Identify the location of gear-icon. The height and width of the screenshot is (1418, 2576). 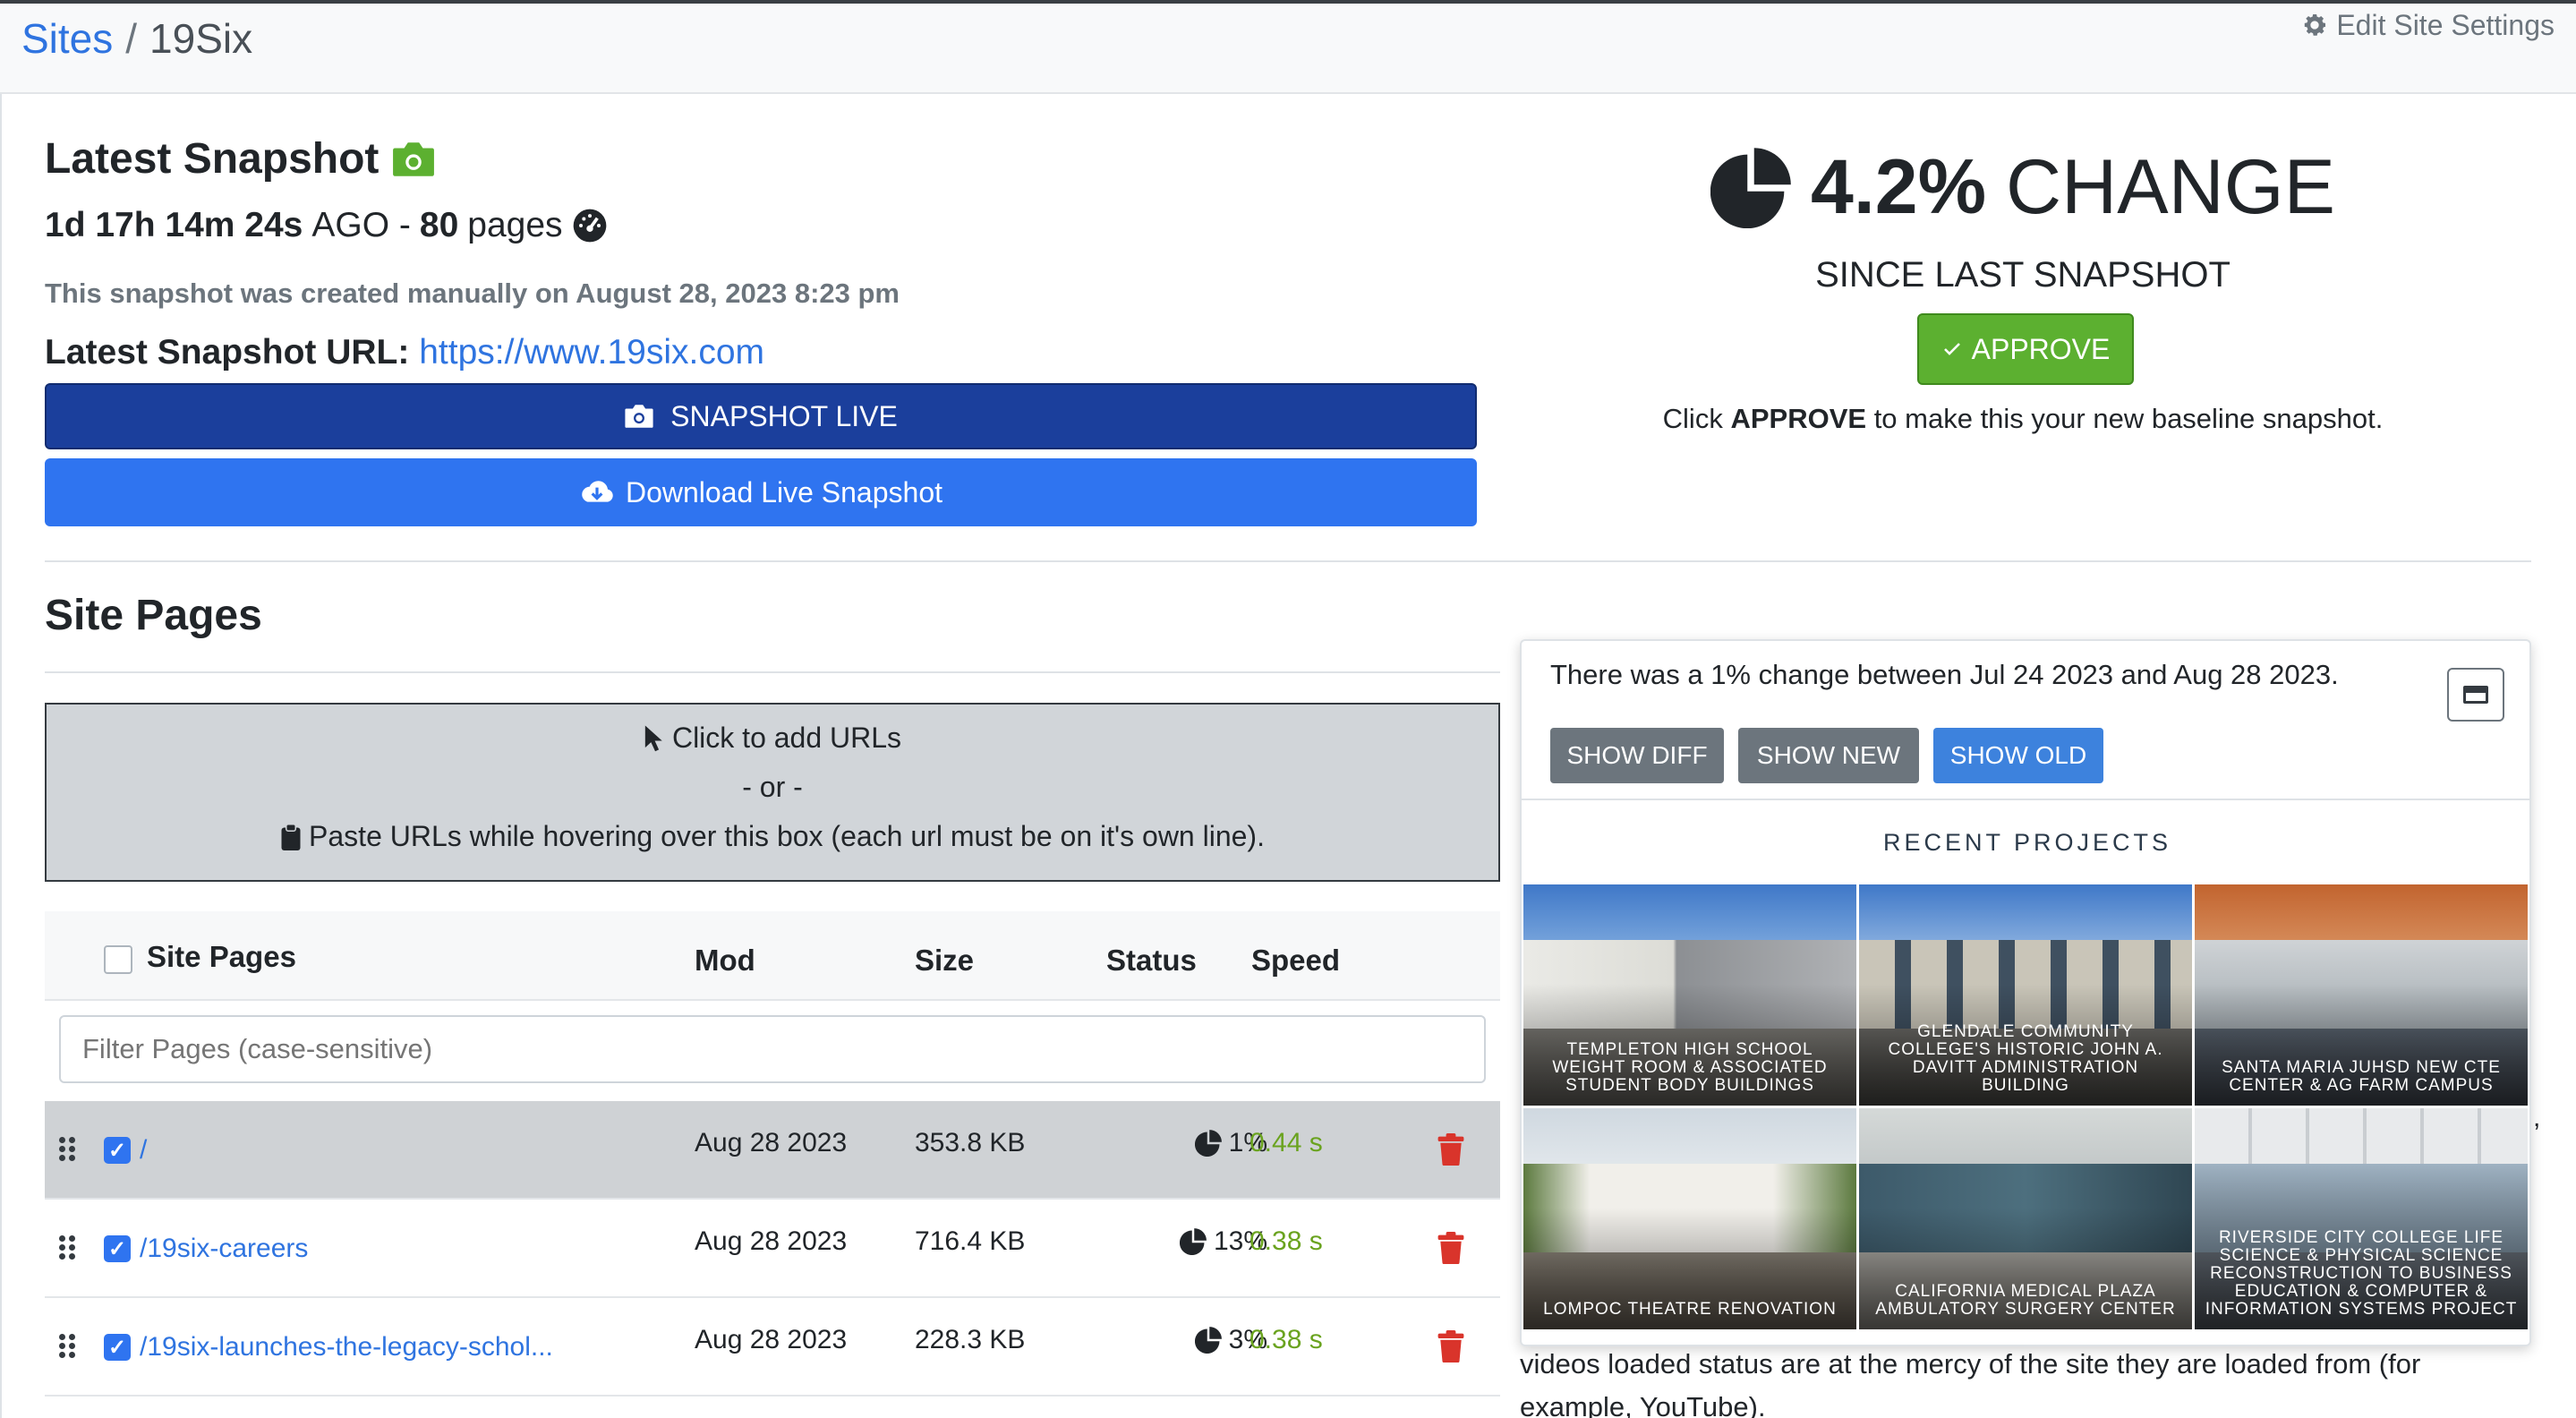
(2315, 25).